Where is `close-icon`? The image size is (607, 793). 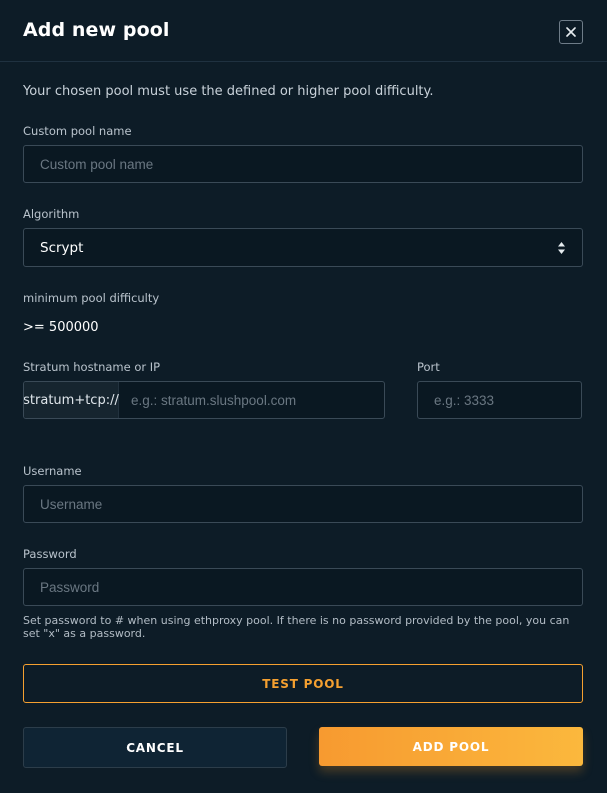 close-icon is located at coordinates (571, 32).